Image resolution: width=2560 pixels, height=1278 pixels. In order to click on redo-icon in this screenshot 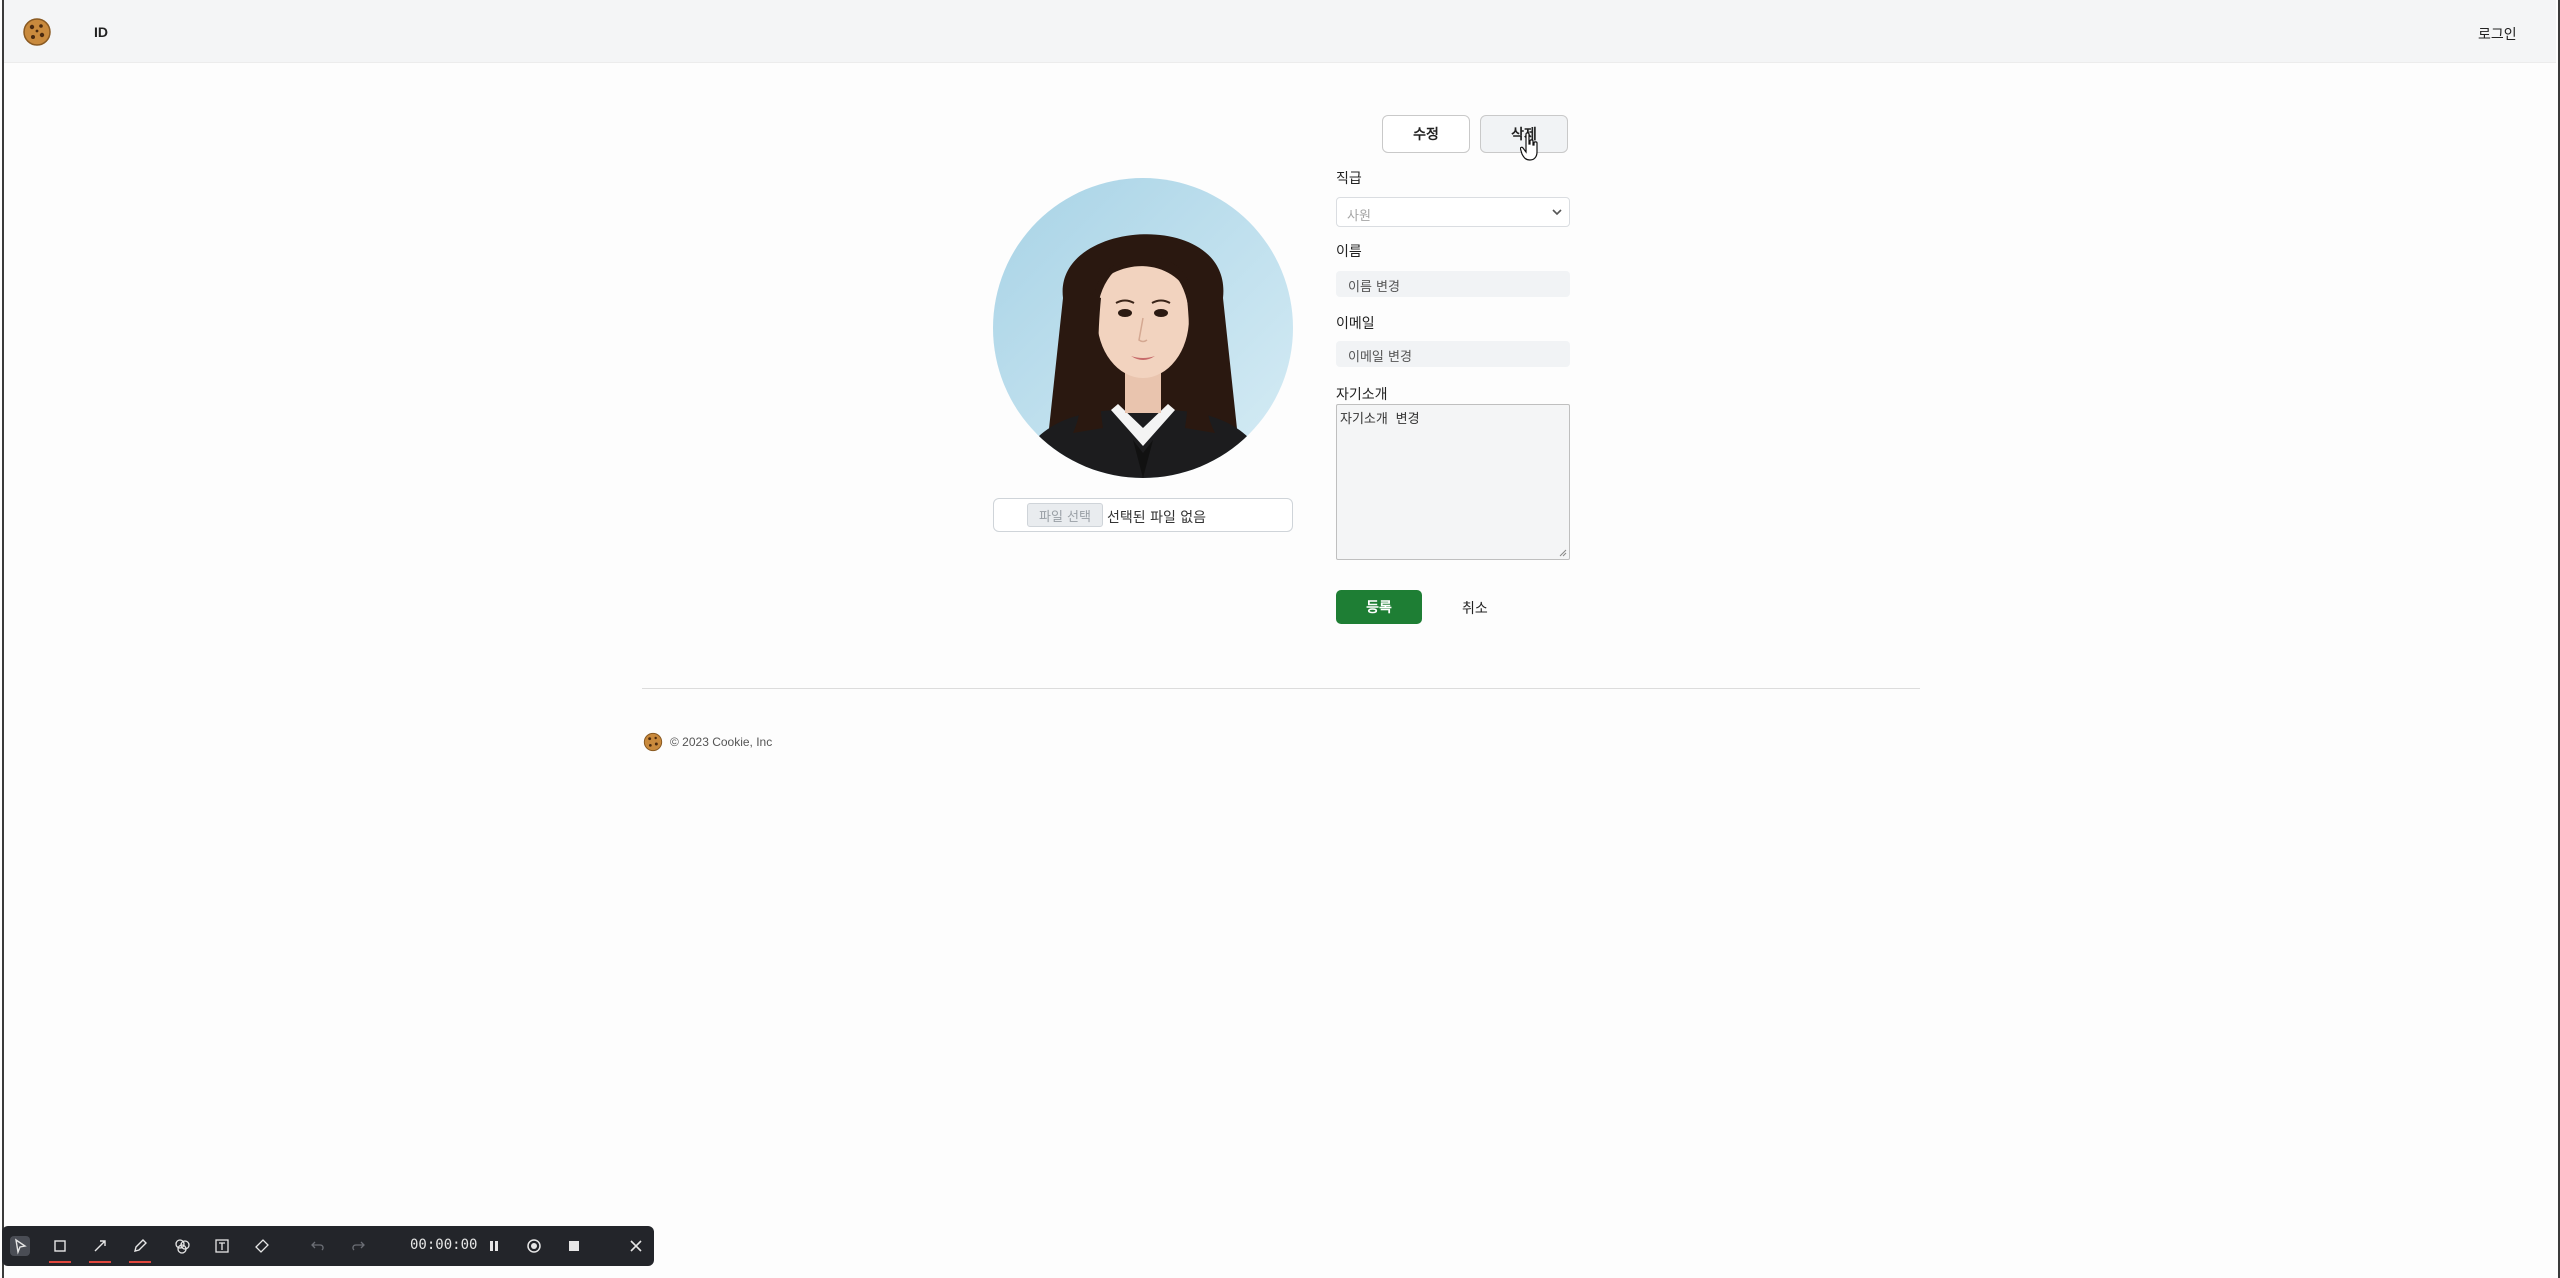, I will do `click(358, 1246)`.